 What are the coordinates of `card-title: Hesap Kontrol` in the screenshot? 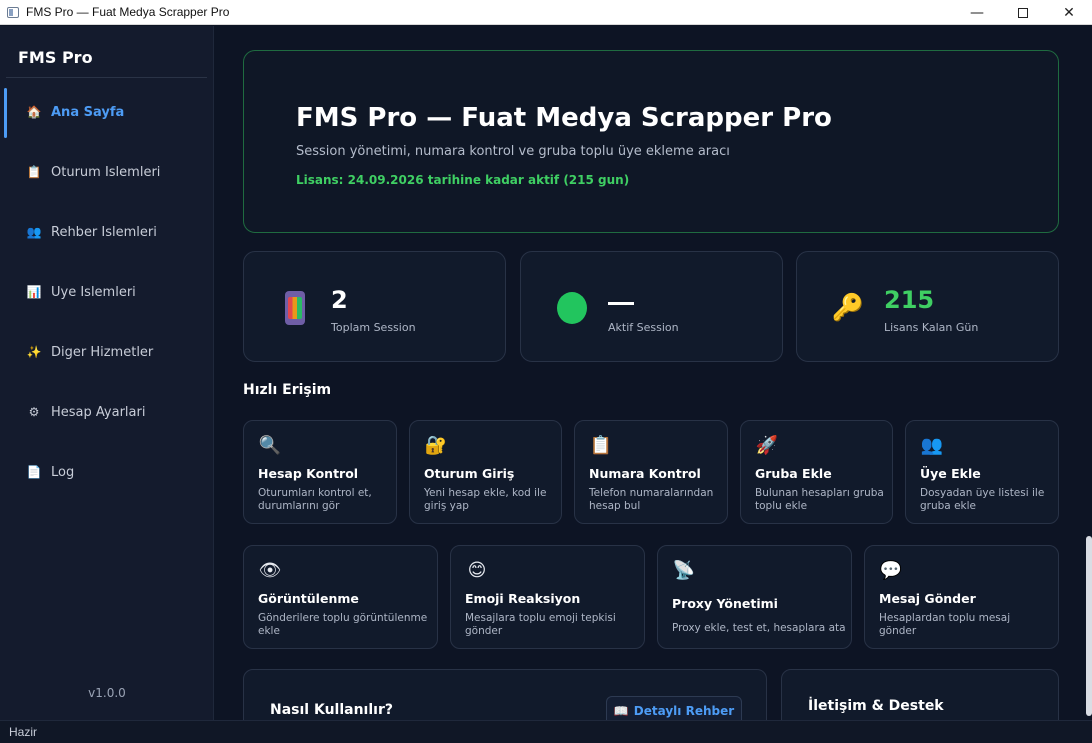 It's located at (308, 473).